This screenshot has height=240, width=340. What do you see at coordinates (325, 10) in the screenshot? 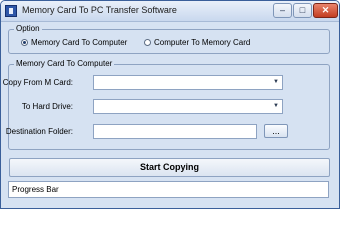
I see `close-button: ✕` at bounding box center [325, 10].